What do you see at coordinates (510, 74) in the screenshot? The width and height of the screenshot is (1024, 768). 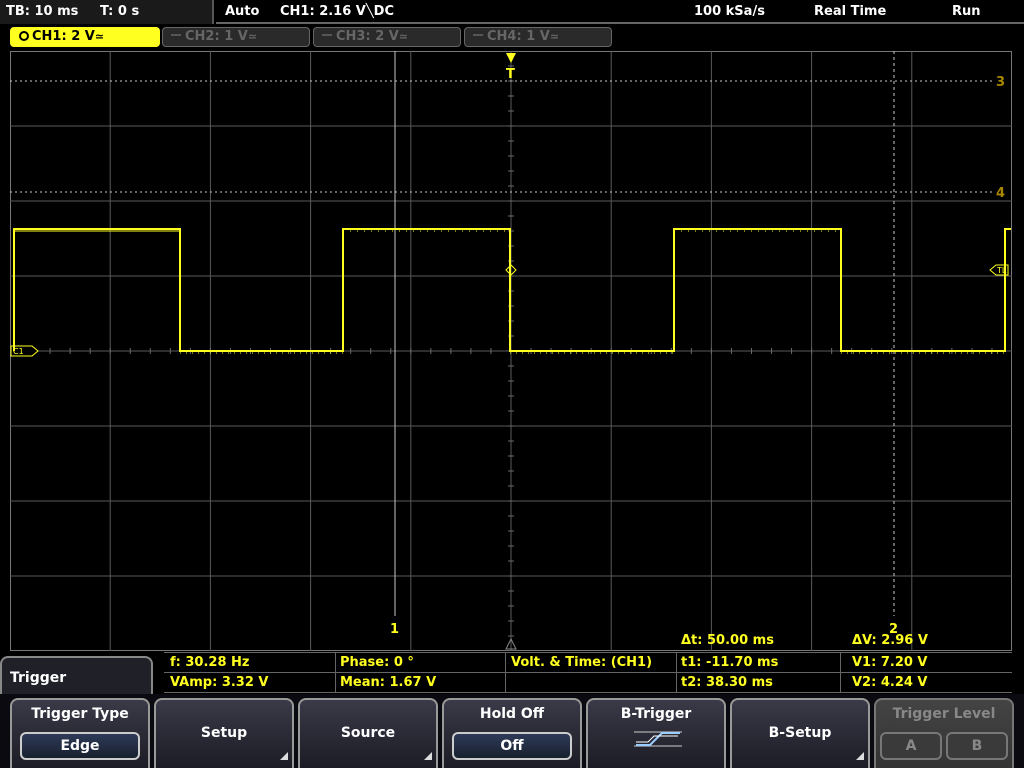 I see `trigger-position-label: T` at bounding box center [510, 74].